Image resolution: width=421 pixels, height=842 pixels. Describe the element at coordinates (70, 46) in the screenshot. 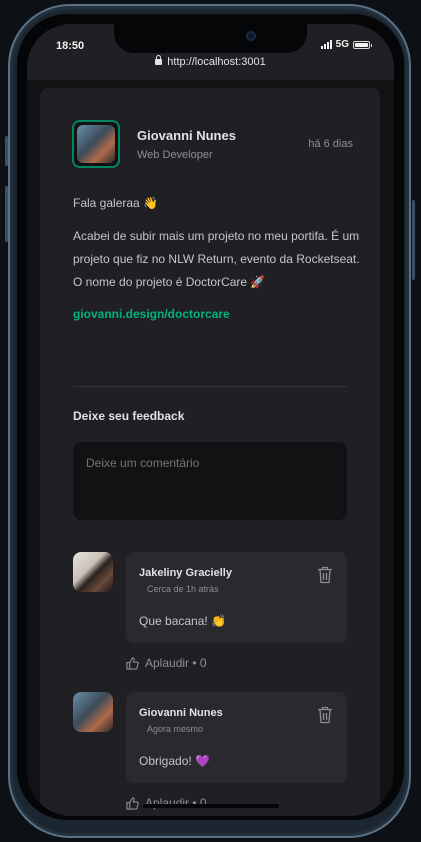

I see `status-time: 18:50` at that location.